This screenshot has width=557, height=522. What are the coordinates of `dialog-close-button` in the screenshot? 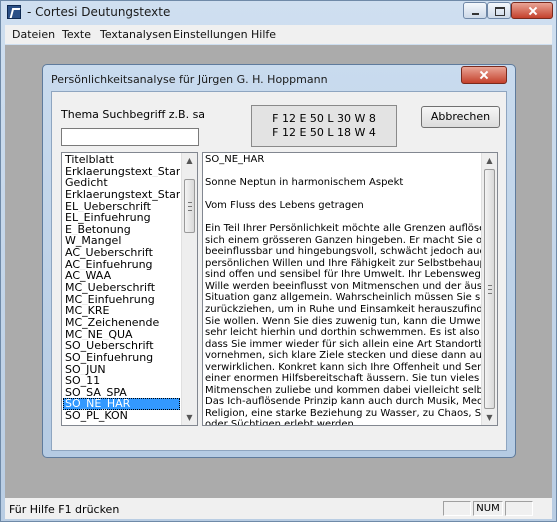 It's located at (484, 75).